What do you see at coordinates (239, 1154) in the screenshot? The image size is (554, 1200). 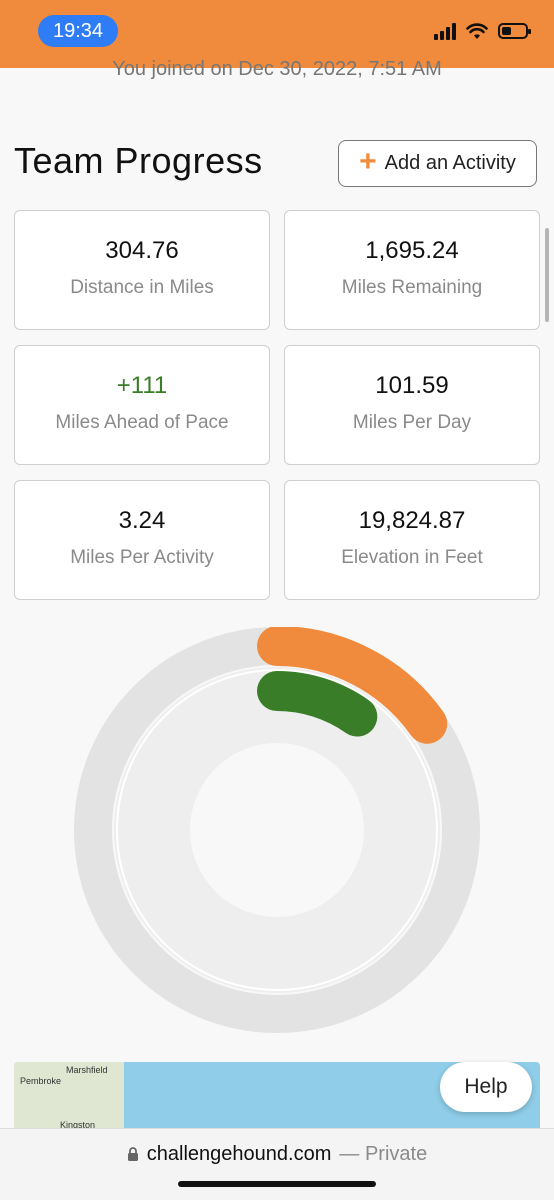 I see `url-domain: challengehound.com` at bounding box center [239, 1154].